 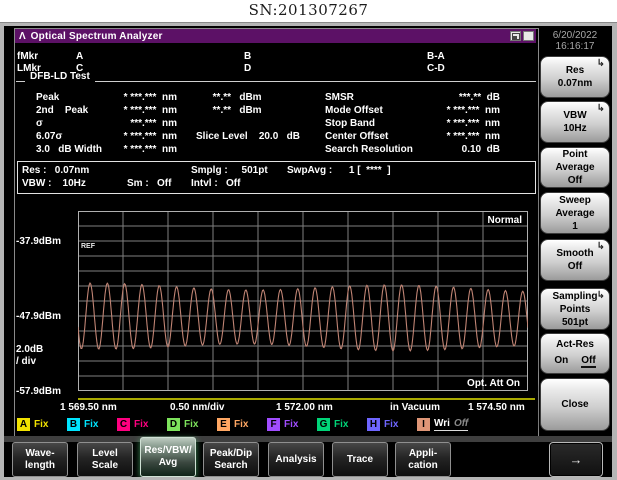 I want to click on trace-c-button: C Fix, so click(x=132, y=424).